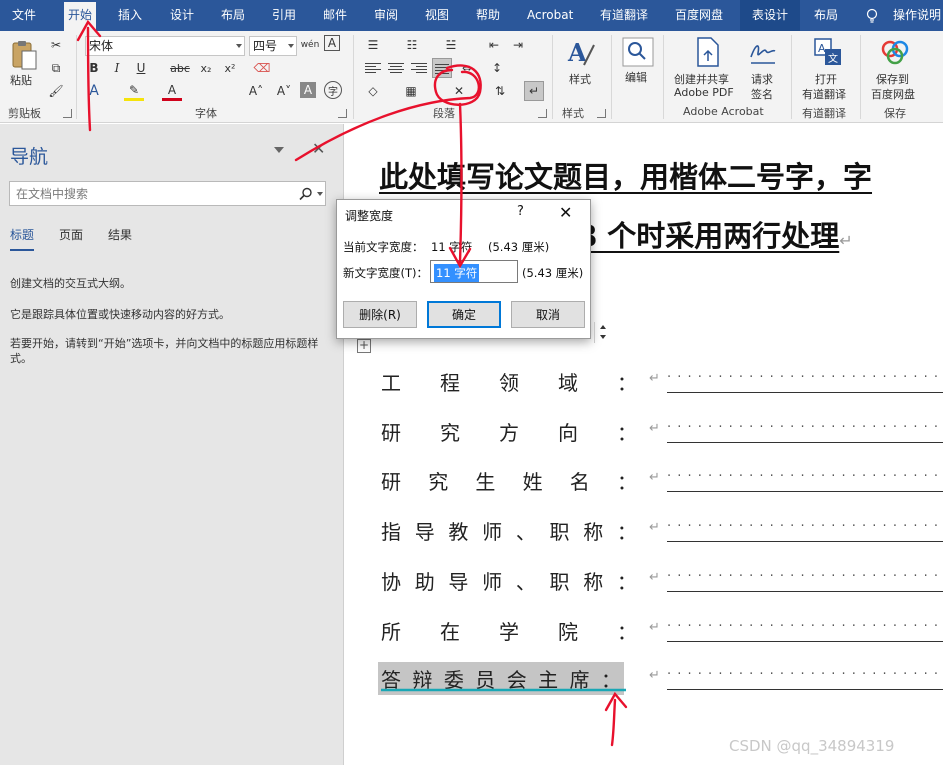  Describe the element at coordinates (762, 79) in the screenshot. I see `sign-label: 请求` at that location.